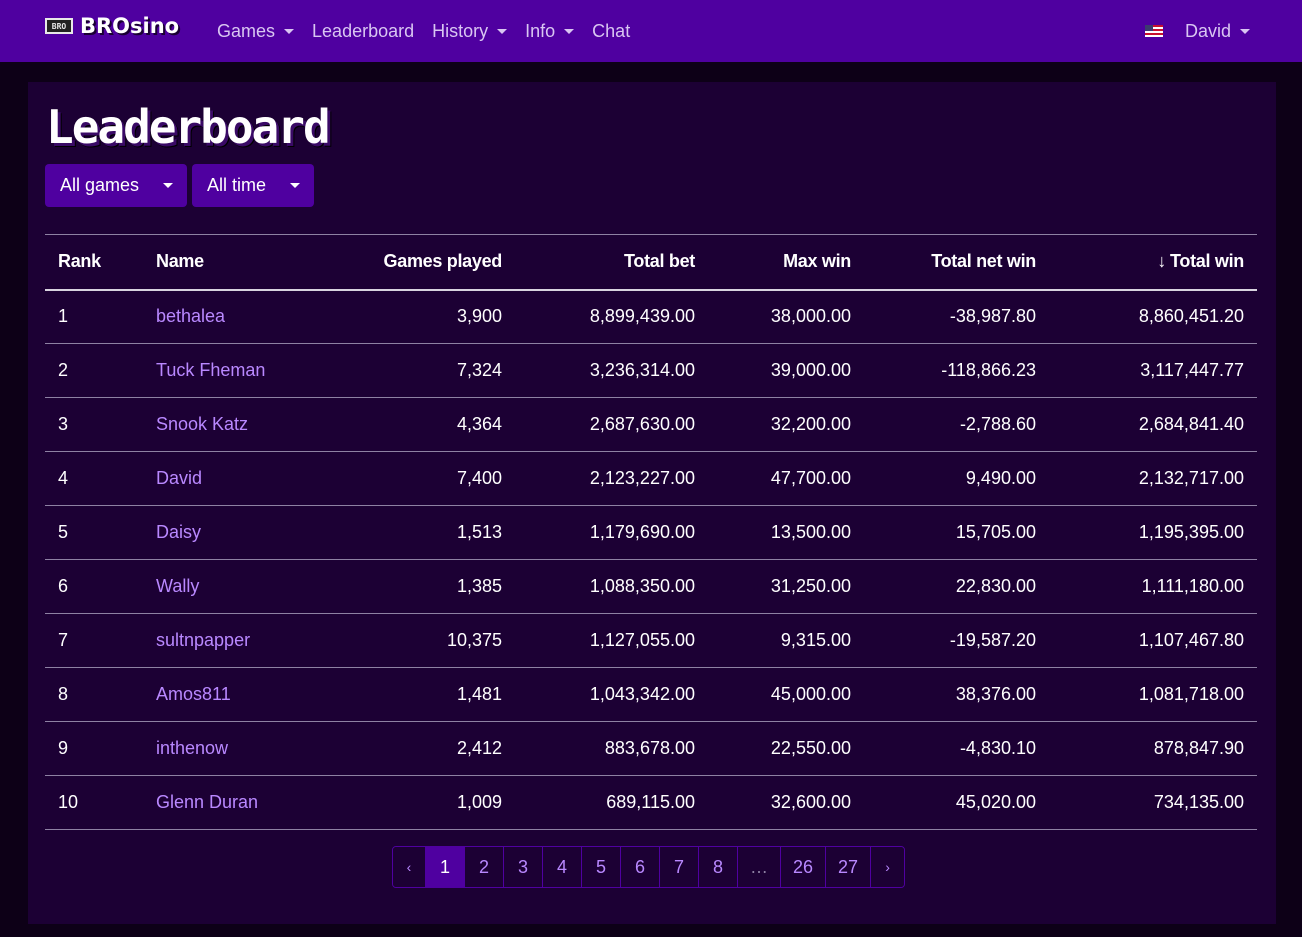 This screenshot has width=1302, height=937. I want to click on cell-rank: 10, so click(68, 802).